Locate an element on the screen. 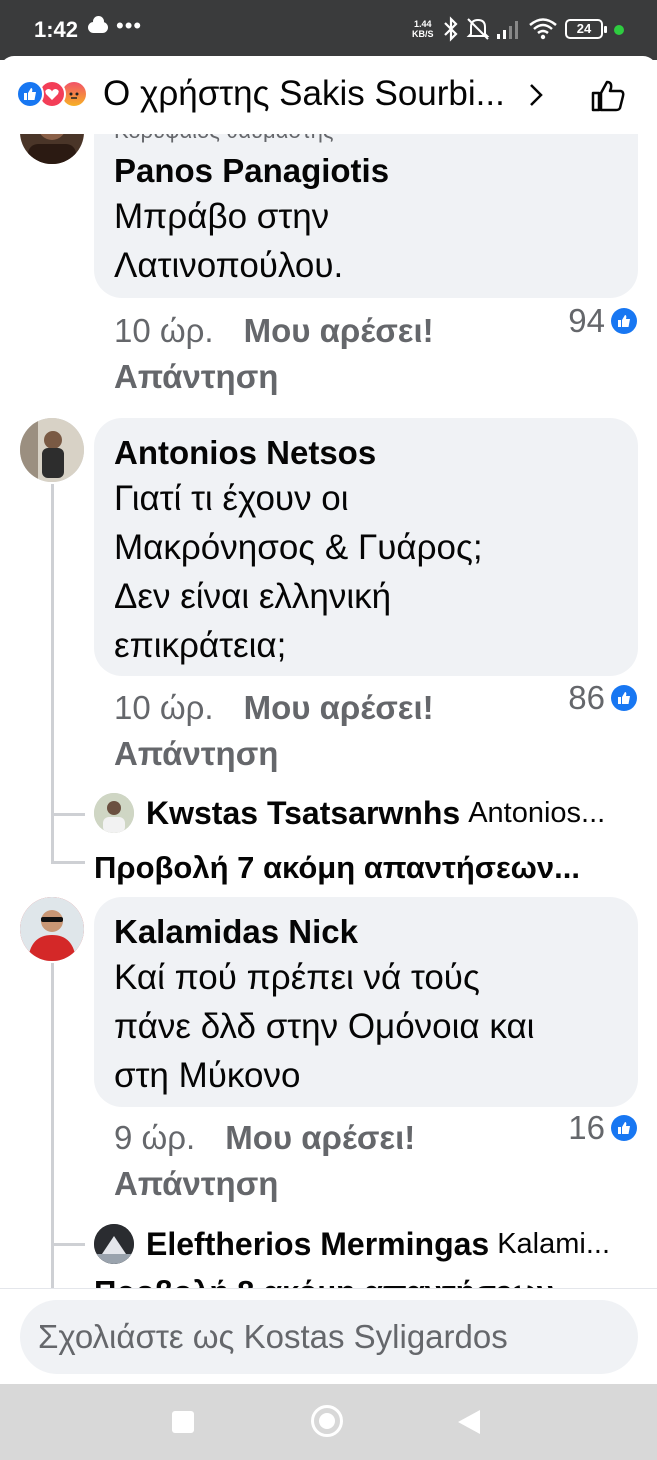 This screenshot has width=657, height=1460. network-speed-value: 1.44 is located at coordinates (422, 24).